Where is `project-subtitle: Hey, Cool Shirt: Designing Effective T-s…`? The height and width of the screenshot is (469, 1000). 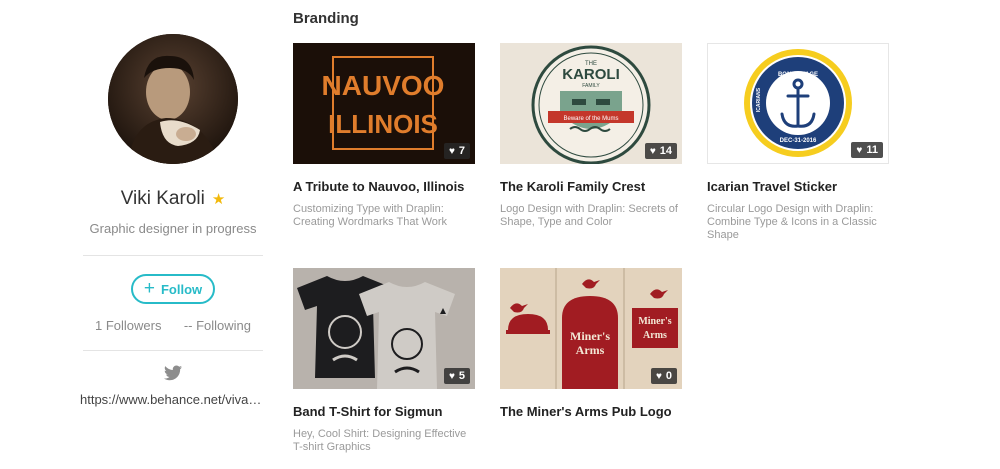 project-subtitle: Hey, Cool Shirt: Designing Effective T-s… is located at coordinates (384, 441).